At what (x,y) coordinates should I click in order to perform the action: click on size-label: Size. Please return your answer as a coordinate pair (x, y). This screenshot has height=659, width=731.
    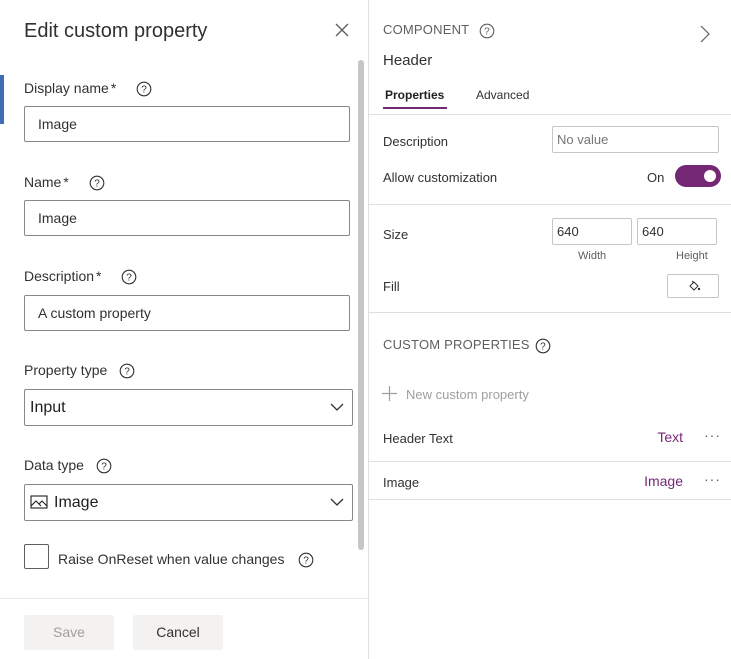
    Looking at the image, I should click on (396, 234).